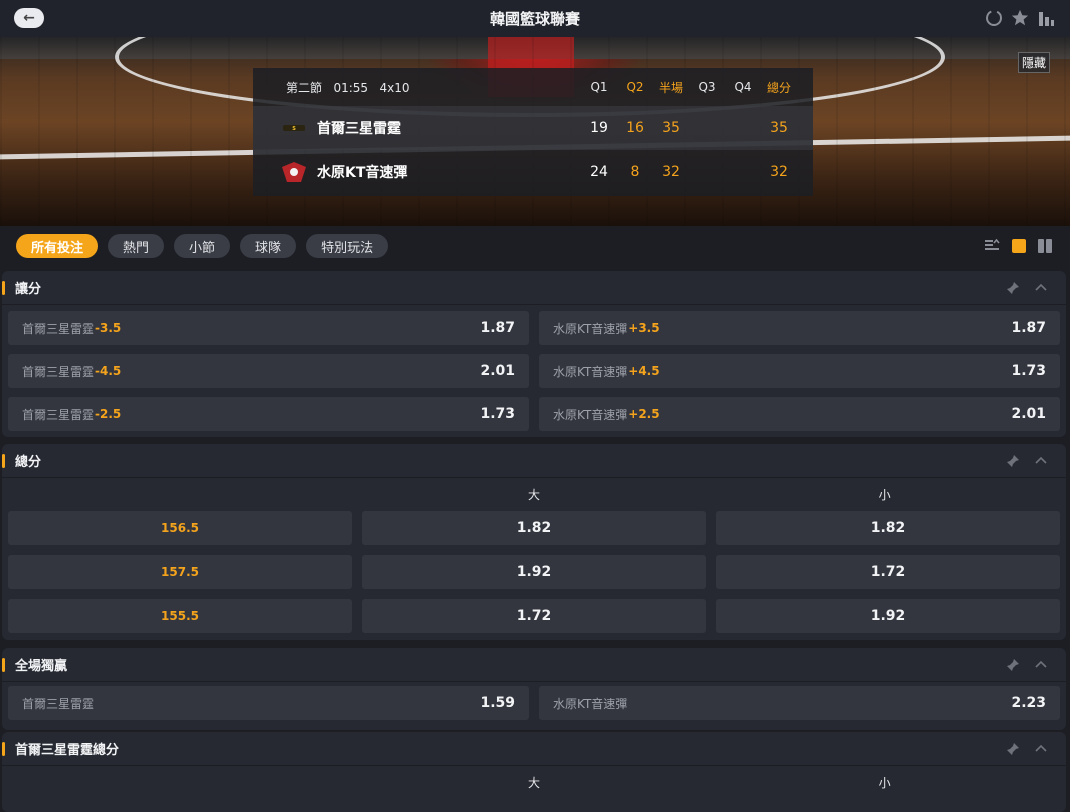  What do you see at coordinates (671, 128) in the screenshot?
I see `home-half: 35` at bounding box center [671, 128].